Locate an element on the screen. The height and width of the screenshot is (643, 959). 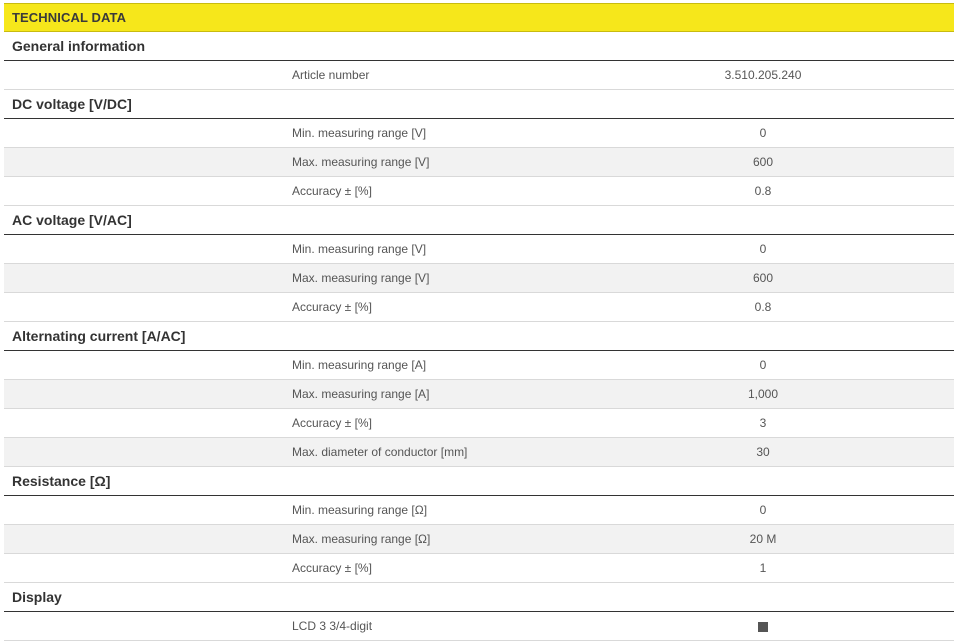
row-label: Article number is located at coordinates (331, 75).